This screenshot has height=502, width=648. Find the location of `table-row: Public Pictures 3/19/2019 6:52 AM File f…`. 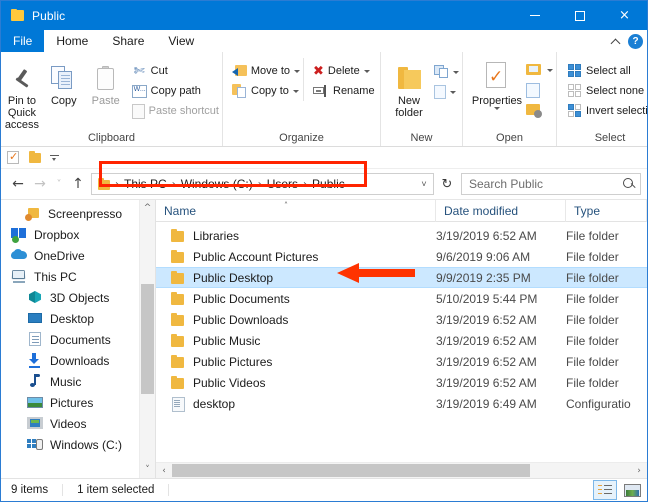

table-row: Public Pictures 3/19/2019 6:52 AM File f… is located at coordinates (401, 361).